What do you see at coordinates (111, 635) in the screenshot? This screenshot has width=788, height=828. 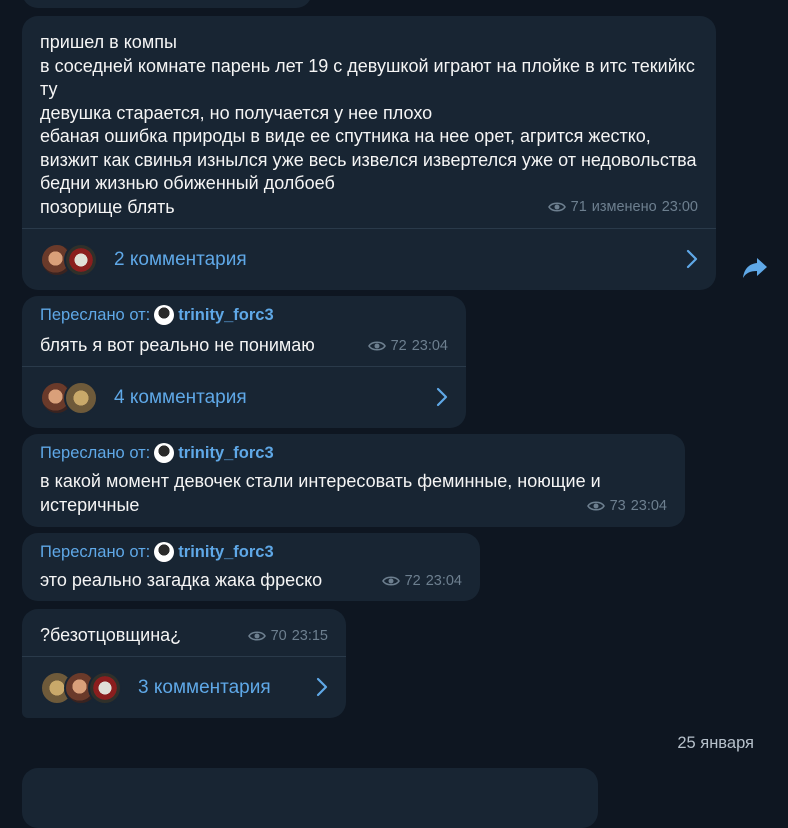 I see `message-text: ?безотцовщина¿` at bounding box center [111, 635].